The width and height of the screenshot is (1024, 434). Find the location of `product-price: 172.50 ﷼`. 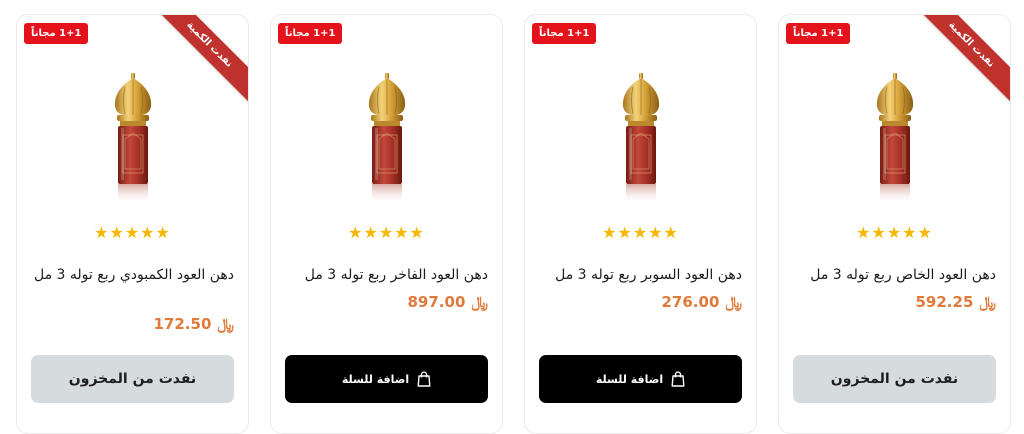

product-price: 172.50 ﷼ is located at coordinates (194, 324).